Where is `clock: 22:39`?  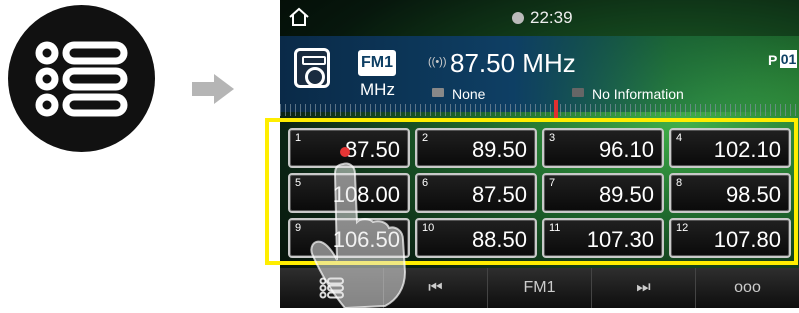 clock: 22:39 is located at coordinates (542, 18).